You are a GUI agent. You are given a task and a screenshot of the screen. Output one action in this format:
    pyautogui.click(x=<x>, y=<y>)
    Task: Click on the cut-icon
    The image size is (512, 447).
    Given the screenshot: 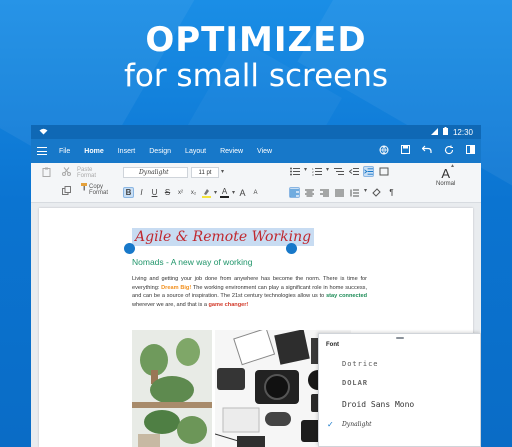 What is the action you would take?
    pyautogui.click(x=66, y=171)
    